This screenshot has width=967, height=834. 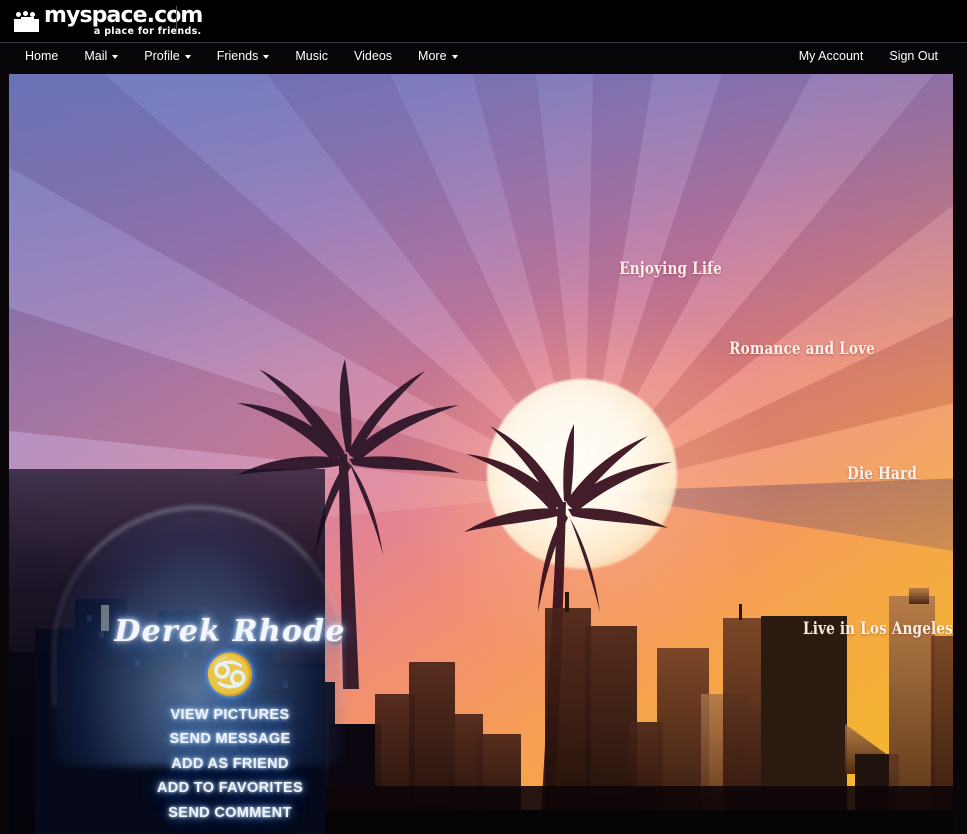 What do you see at coordinates (670, 269) in the screenshot?
I see `interest-enjoying-life: Enjoying Life` at bounding box center [670, 269].